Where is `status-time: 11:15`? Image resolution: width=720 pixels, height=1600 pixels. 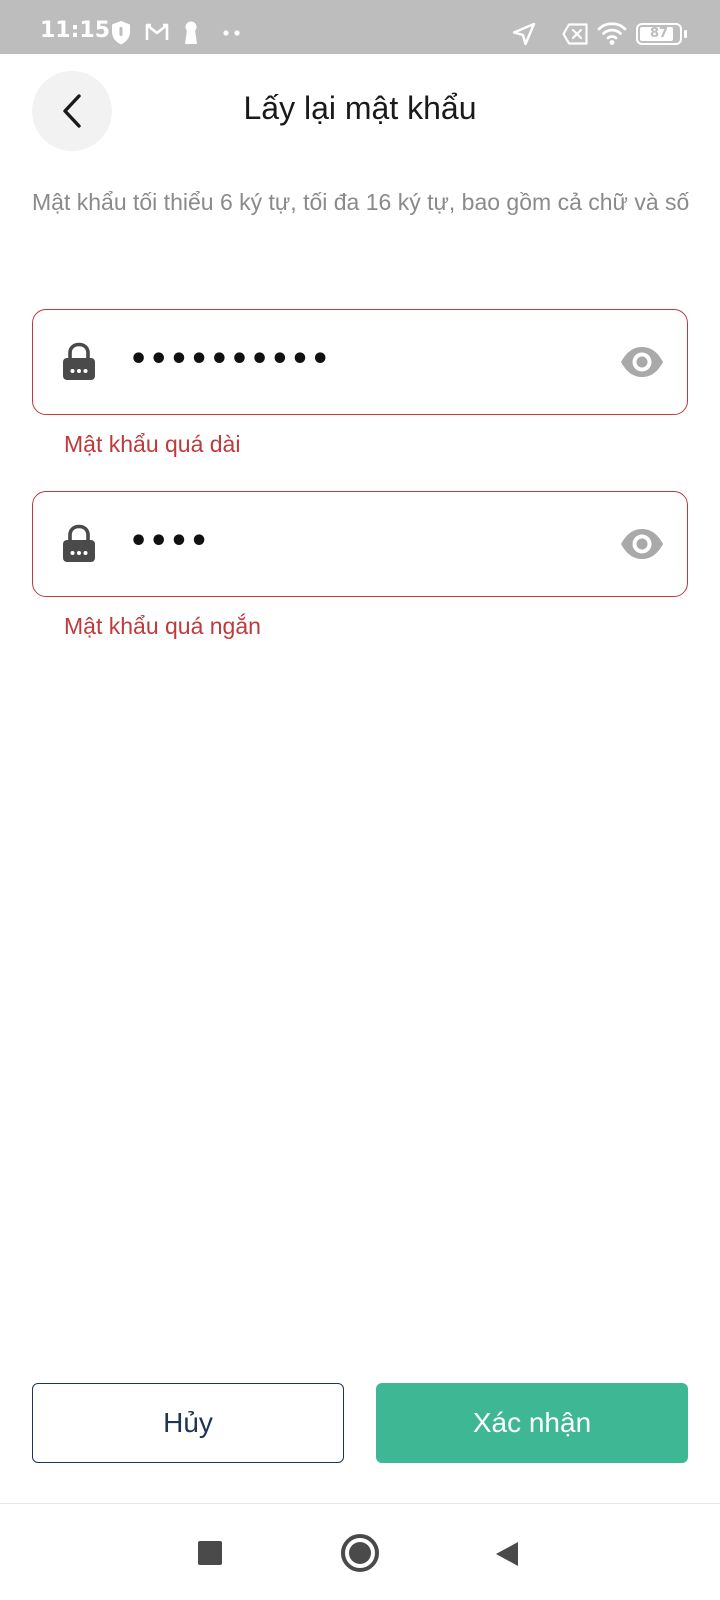
status-time: 11:15 is located at coordinates (75, 30).